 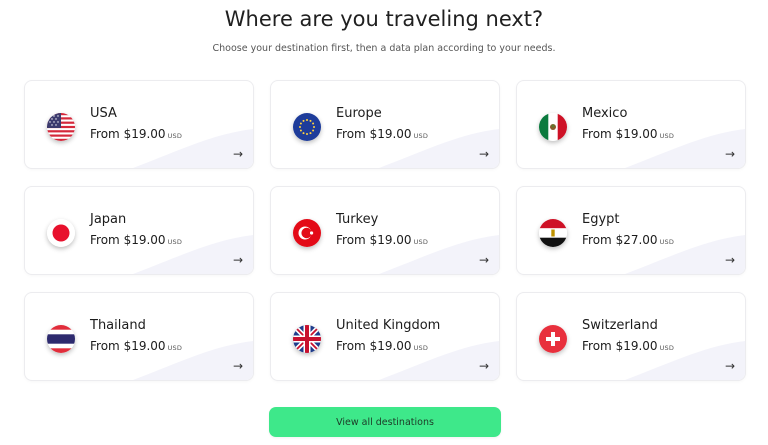 I want to click on usa-flag-icon, so click(x=61, y=127).